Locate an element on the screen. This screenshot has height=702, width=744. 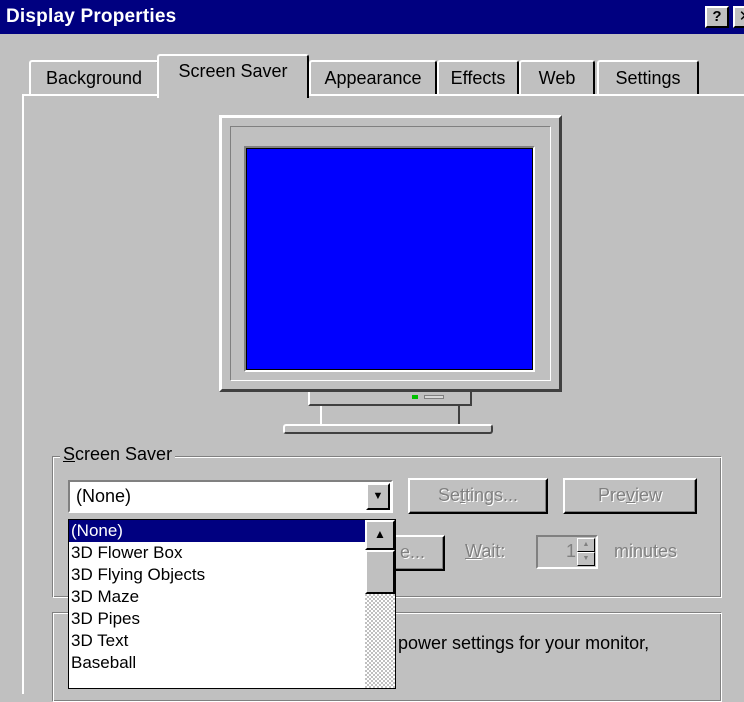
monitor-stand is located at coordinates (390, 415).